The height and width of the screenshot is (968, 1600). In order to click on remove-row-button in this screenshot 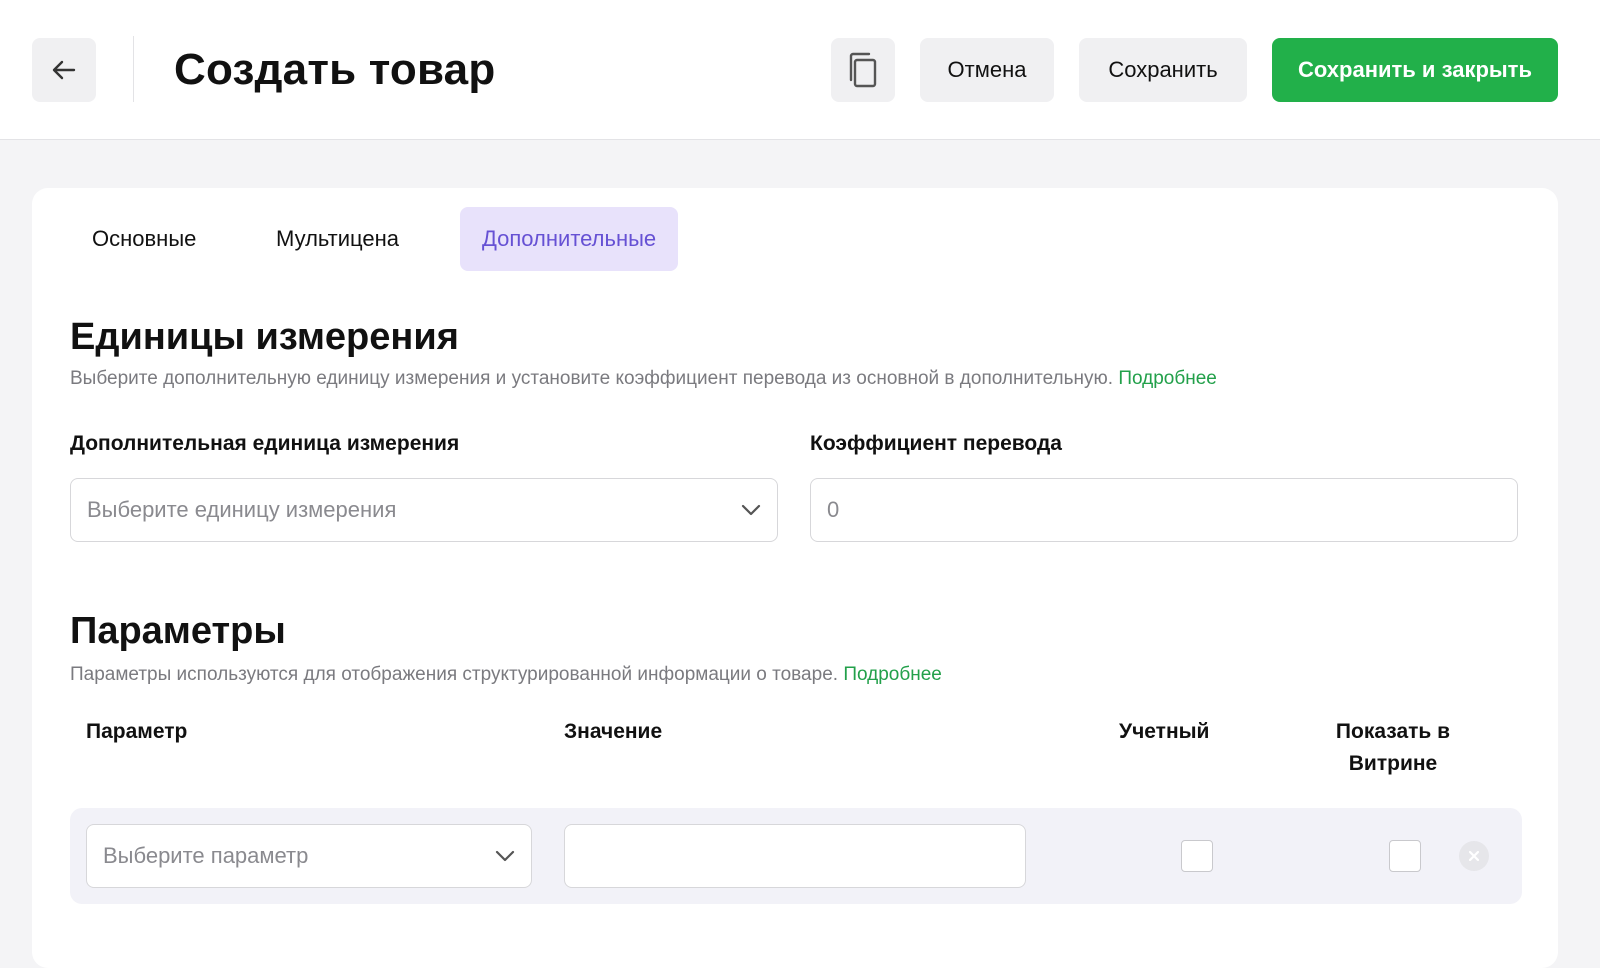, I will do `click(1474, 856)`.